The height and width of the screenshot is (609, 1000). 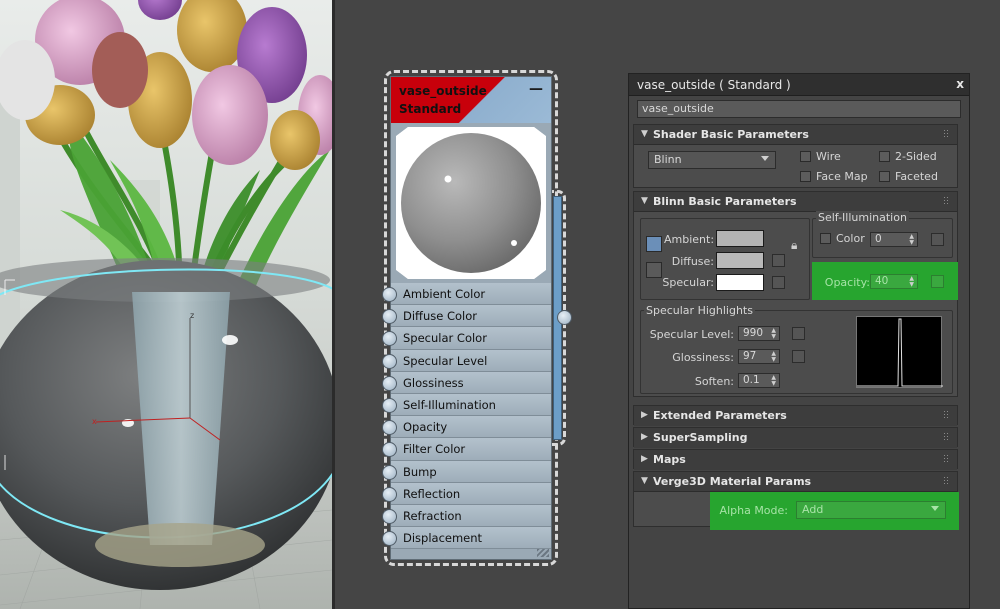 What do you see at coordinates (94, 421) in the screenshot?
I see `svg-text: x` at bounding box center [94, 421].